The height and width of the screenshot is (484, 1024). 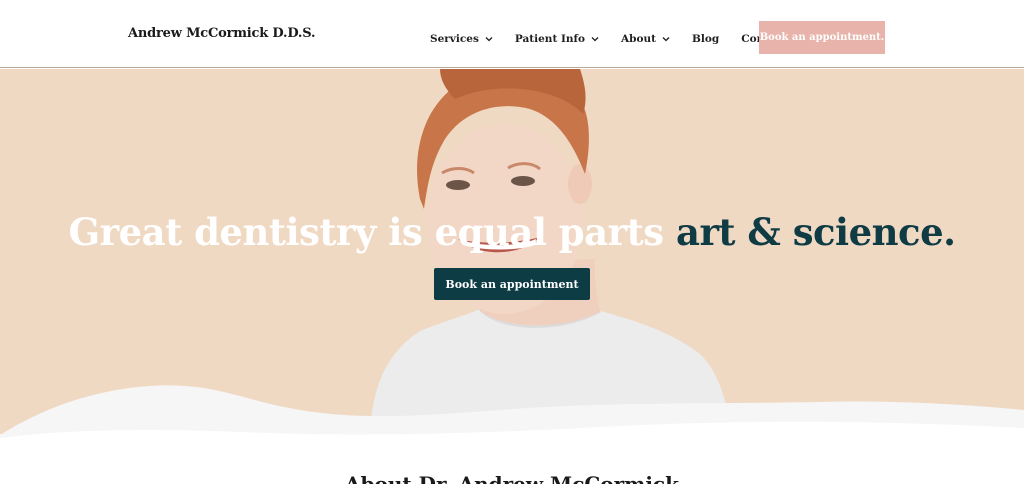 I want to click on brand-logo: Andrew McCormick D.D.S., so click(x=222, y=33).